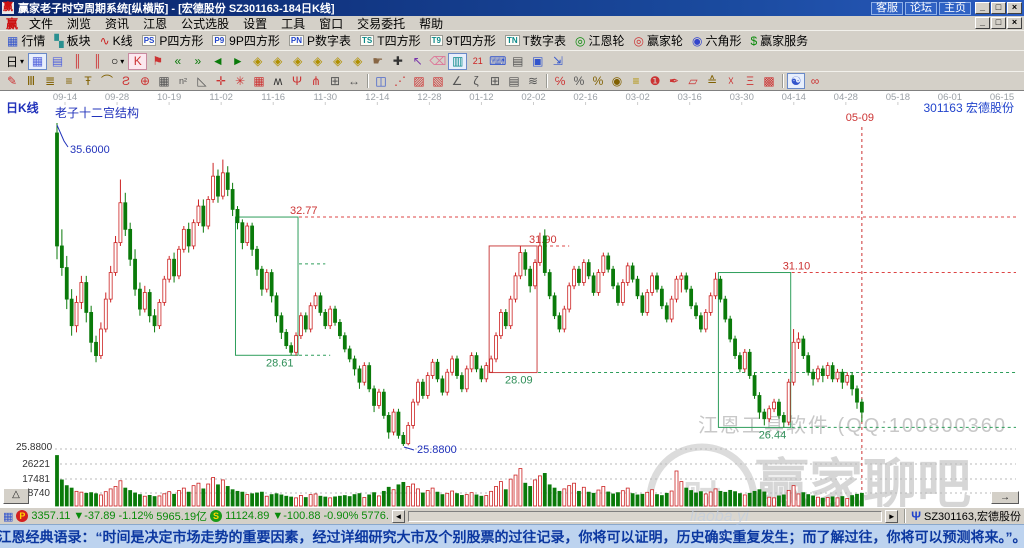 This screenshot has height=548, width=1024. Describe the element at coordinates (255, 23) in the screenshot. I see `menu-item-设置: 设置` at that location.